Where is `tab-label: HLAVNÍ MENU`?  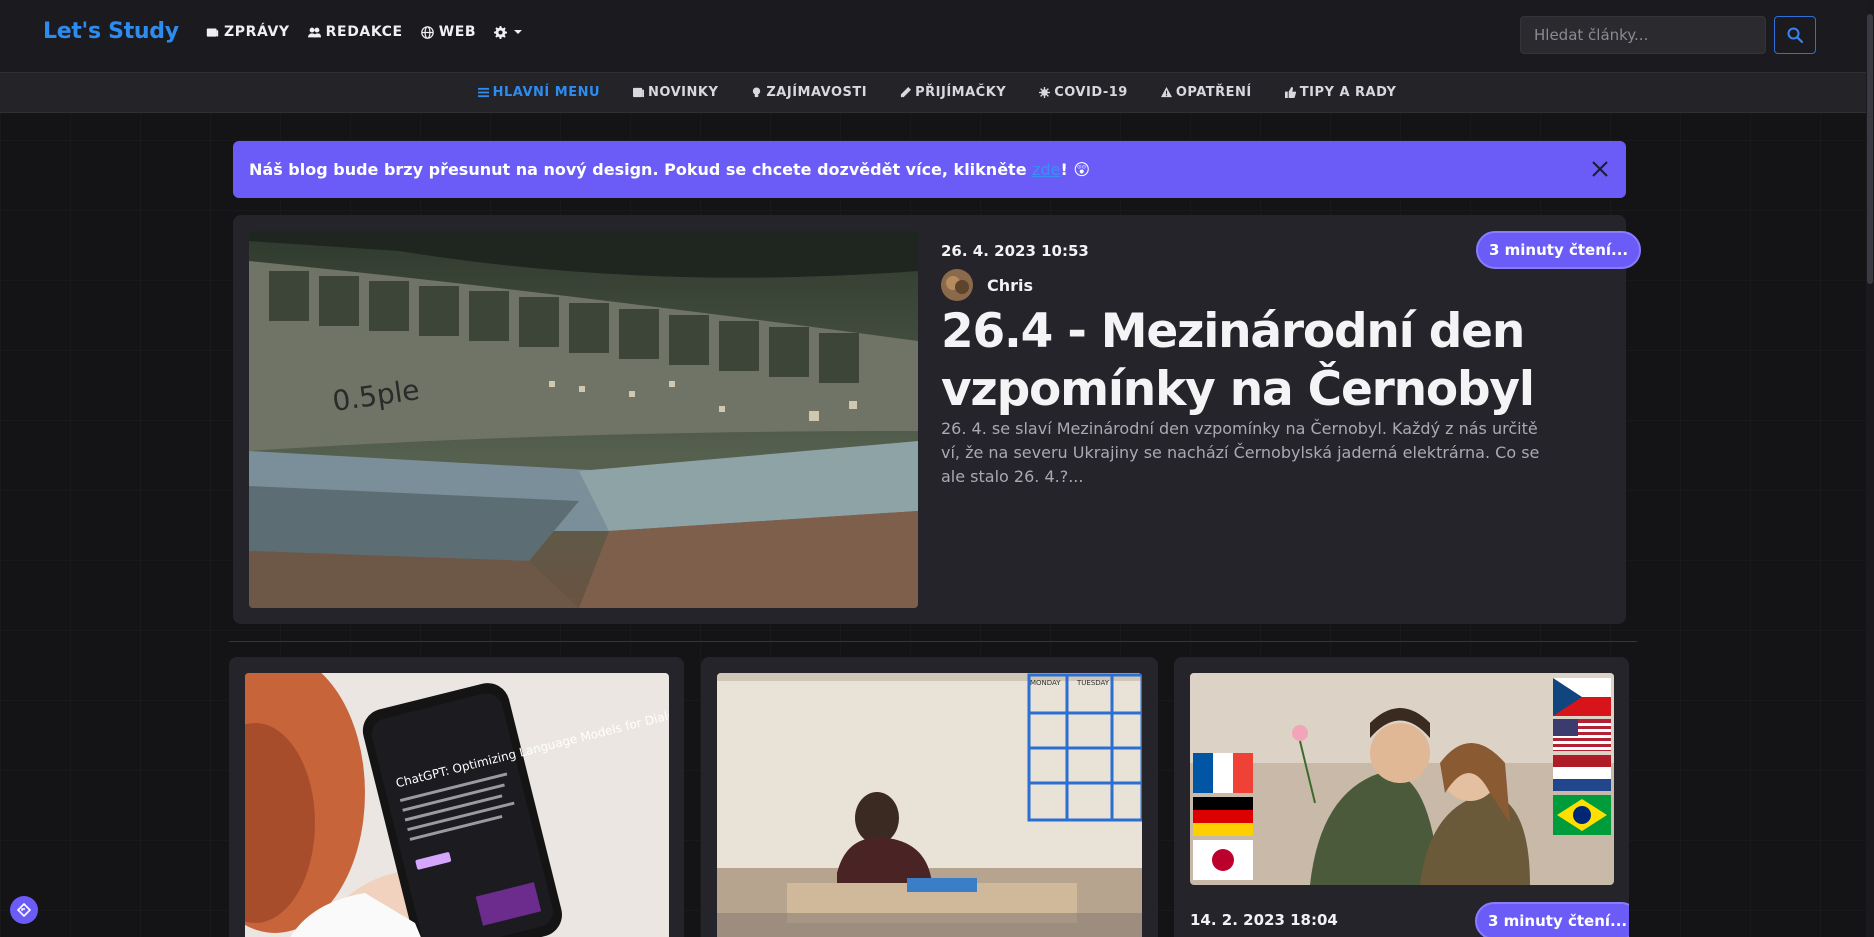 tab-label: HLAVNÍ MENU is located at coordinates (546, 92).